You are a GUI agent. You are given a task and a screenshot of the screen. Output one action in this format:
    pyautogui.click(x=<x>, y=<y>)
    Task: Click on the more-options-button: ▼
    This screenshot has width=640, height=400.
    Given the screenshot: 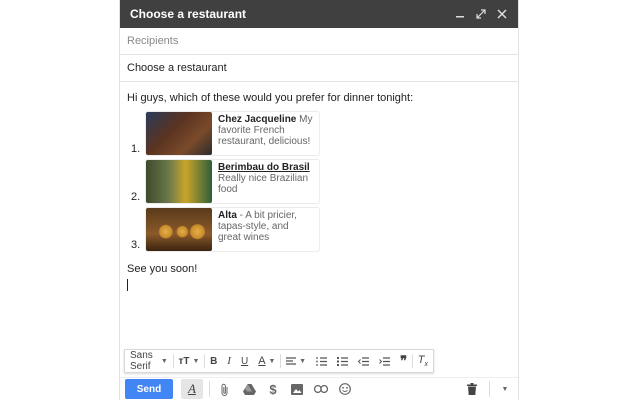 What is the action you would take?
    pyautogui.click(x=505, y=389)
    